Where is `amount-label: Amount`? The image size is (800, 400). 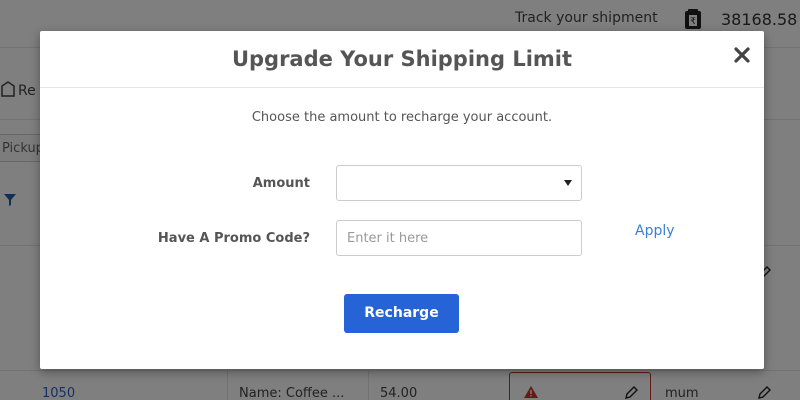
amount-label: Amount is located at coordinates (281, 183).